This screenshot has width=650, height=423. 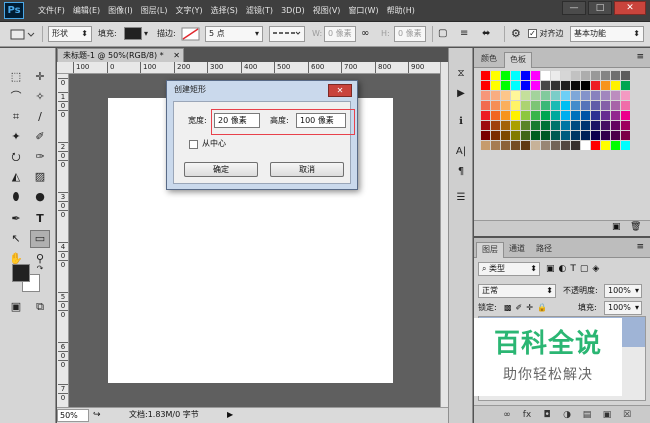 What do you see at coordinates (442, 34) in the screenshot?
I see `path-operations-icon: ▢` at bounding box center [442, 34].